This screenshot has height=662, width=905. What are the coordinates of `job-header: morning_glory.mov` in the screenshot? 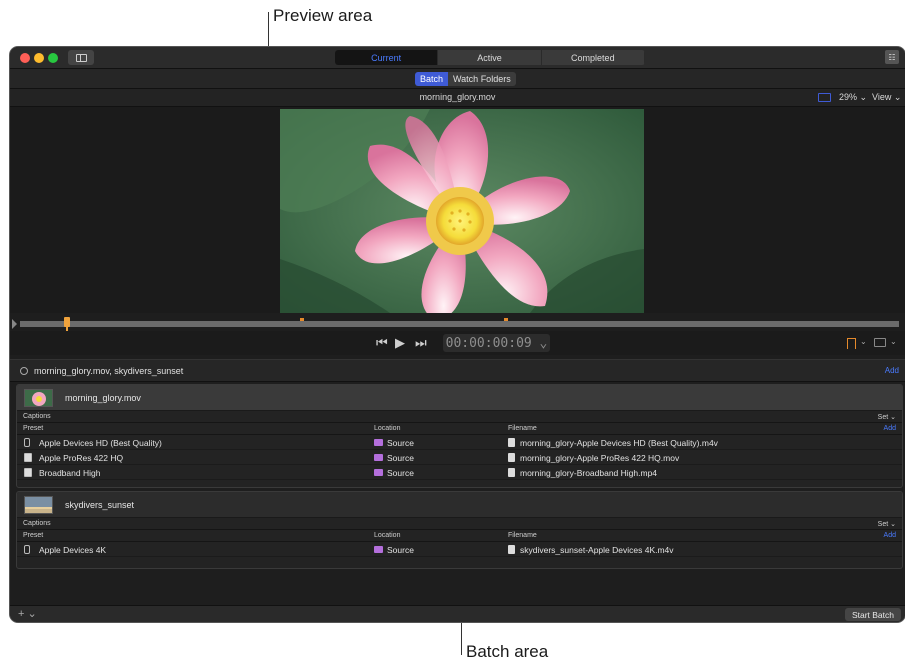 It's located at (459, 398).